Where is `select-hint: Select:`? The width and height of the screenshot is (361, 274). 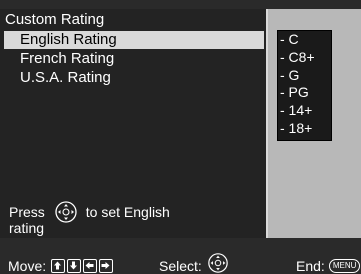 select-hint: Select: is located at coordinates (194, 263).